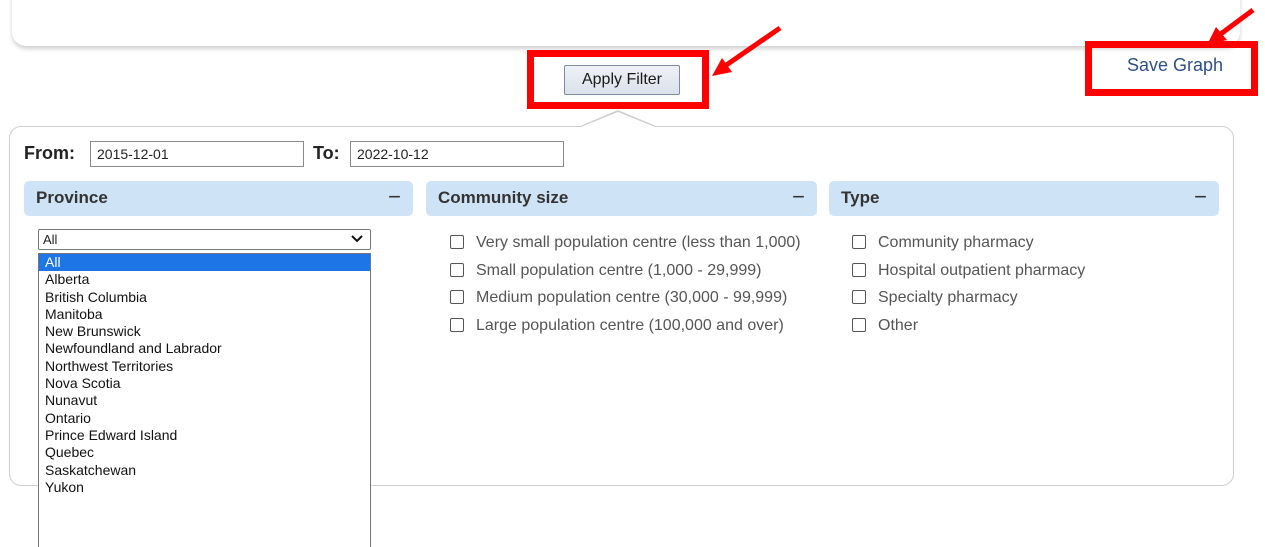 This screenshot has height=547, width=1265. What do you see at coordinates (204, 470) in the screenshot?
I see `province-option: Saskatchewan` at bounding box center [204, 470].